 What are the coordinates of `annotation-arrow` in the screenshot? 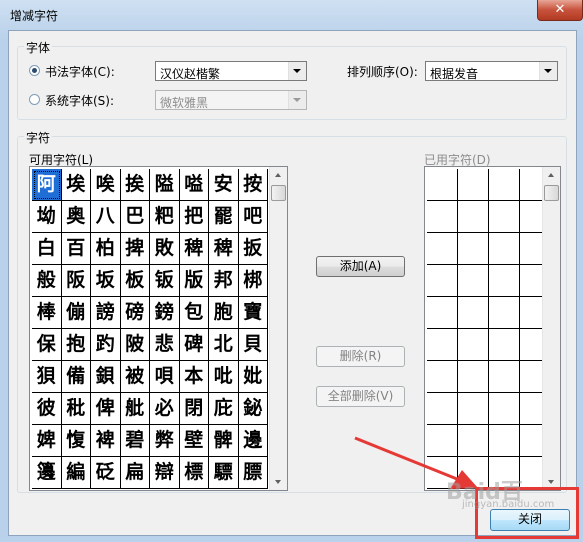 It's located at (416, 462).